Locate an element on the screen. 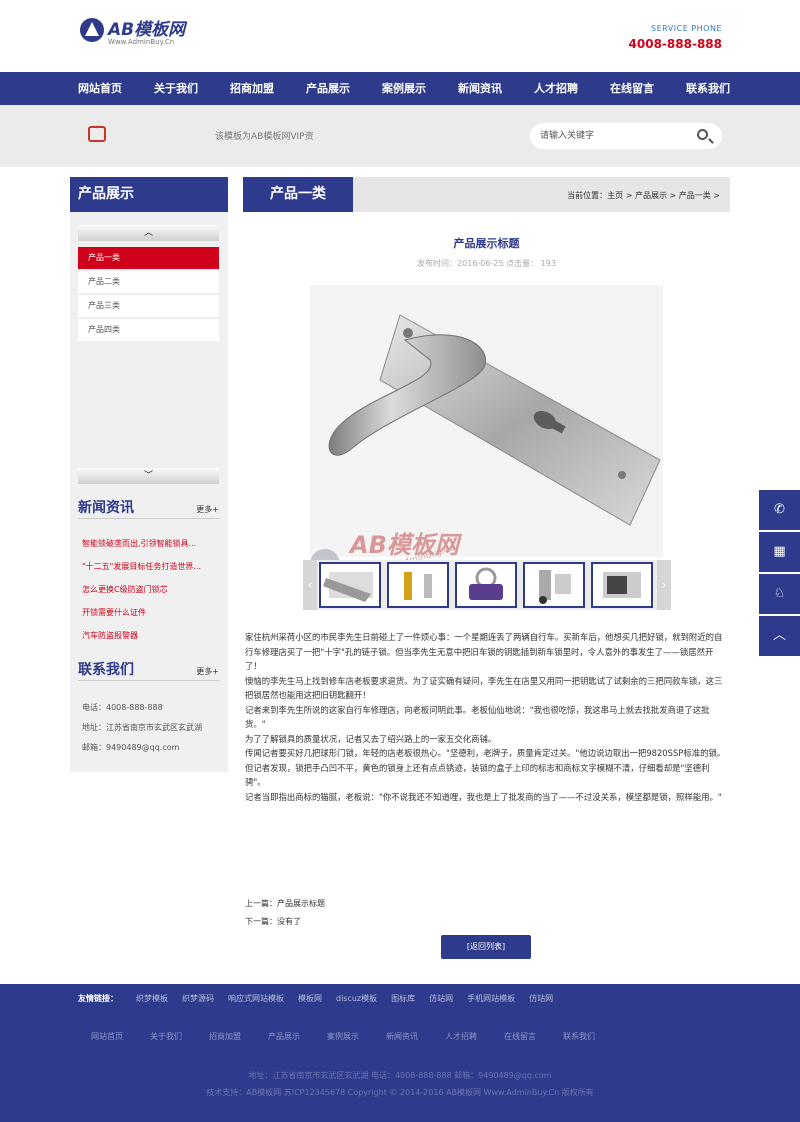  sidebar-title: 产品展示 is located at coordinates (149, 194).